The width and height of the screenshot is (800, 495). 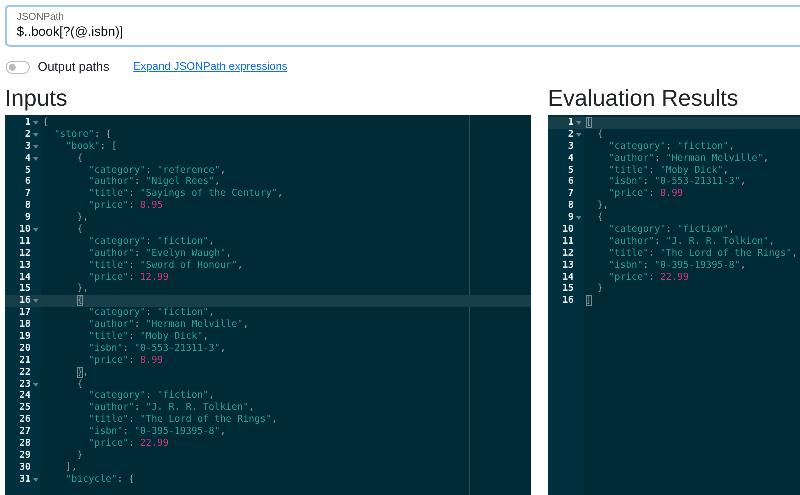 I want to click on code-line: "title": "Sword of Honour",, so click(x=166, y=266).